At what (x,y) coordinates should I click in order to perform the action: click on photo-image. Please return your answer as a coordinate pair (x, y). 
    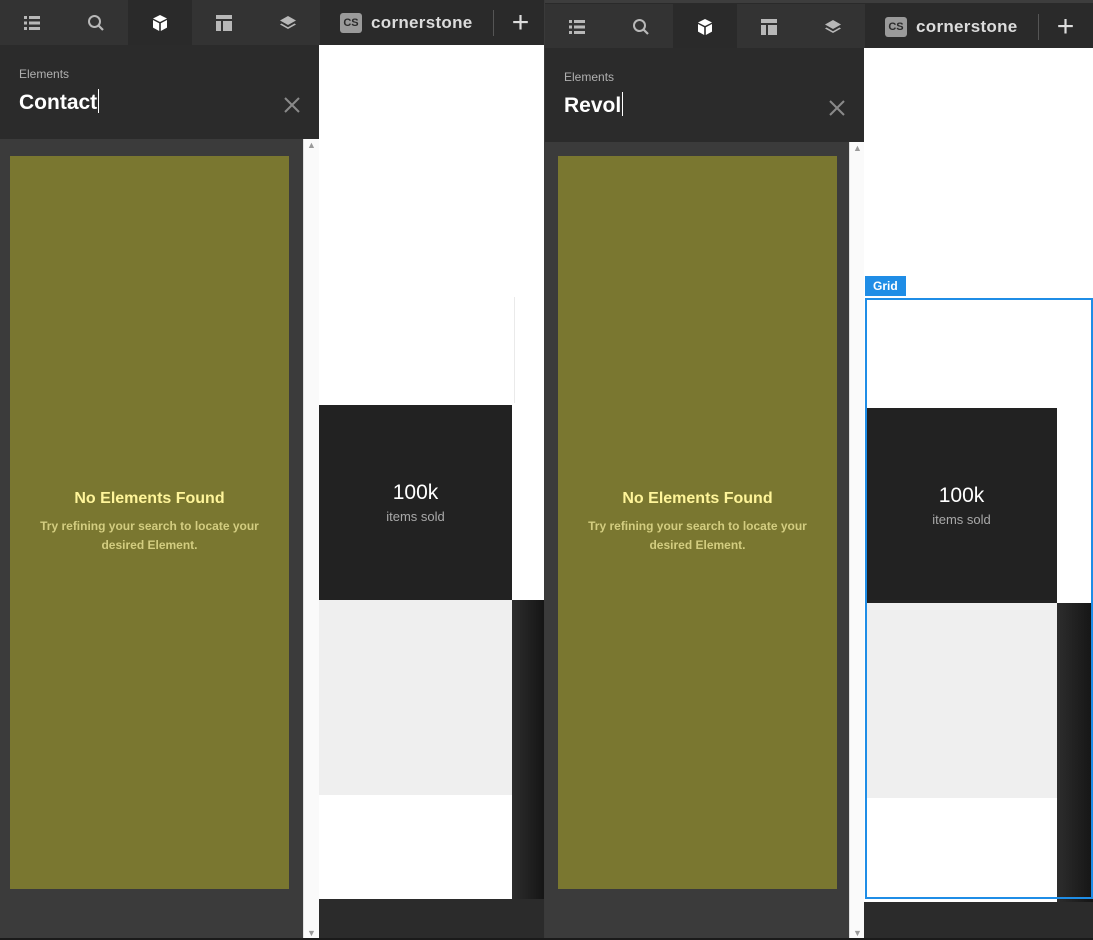
    Looking at the image, I should click on (528, 749).